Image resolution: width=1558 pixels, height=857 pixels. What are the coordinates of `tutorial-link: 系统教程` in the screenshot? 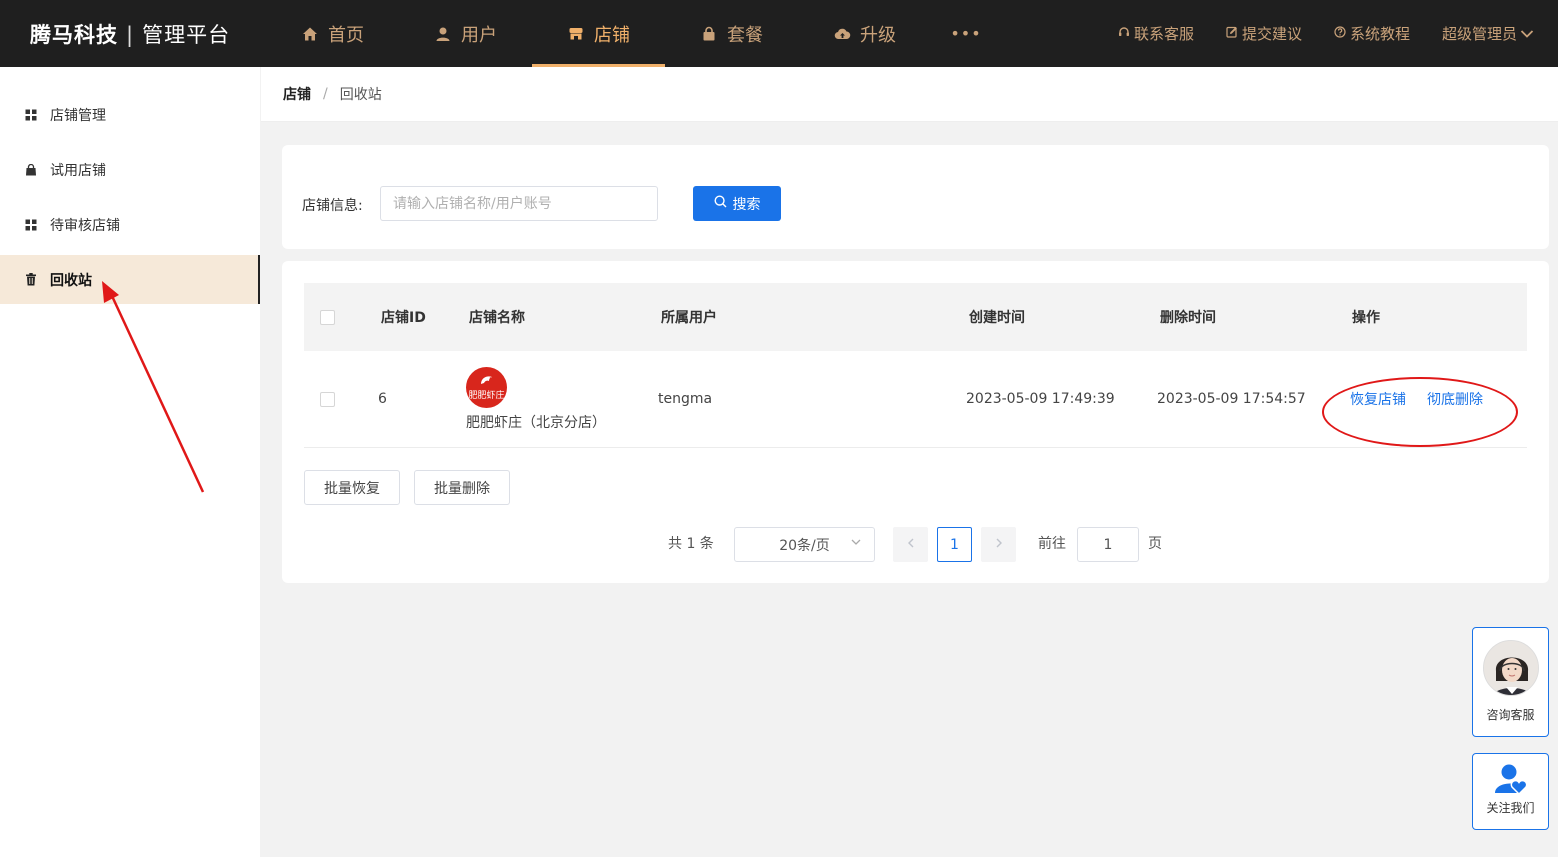 It's located at (1372, 33).